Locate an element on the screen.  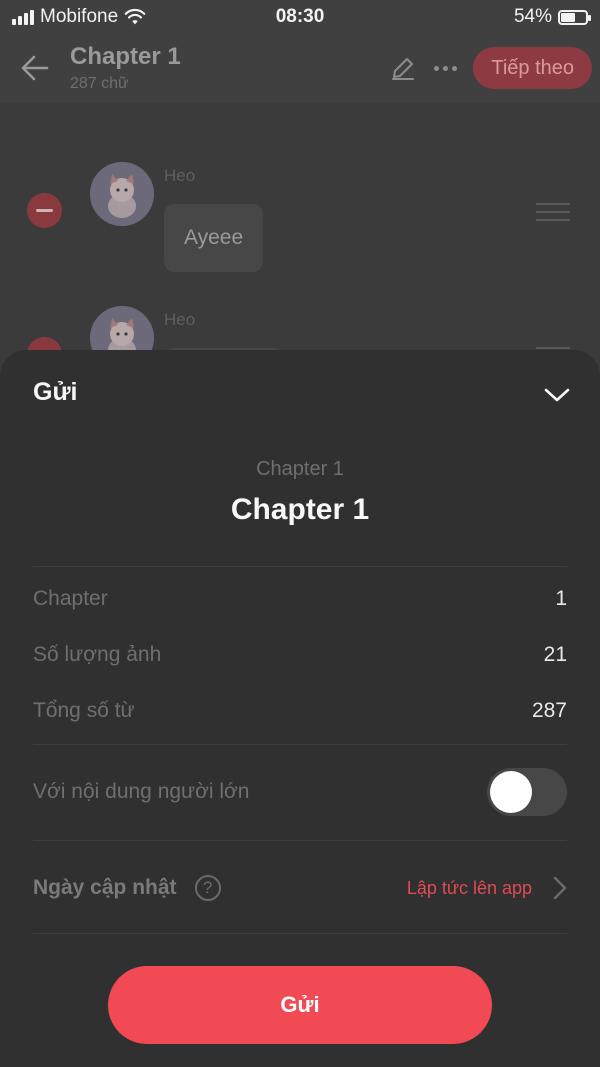
list-item: Heo Ayeee is located at coordinates (300, 226).